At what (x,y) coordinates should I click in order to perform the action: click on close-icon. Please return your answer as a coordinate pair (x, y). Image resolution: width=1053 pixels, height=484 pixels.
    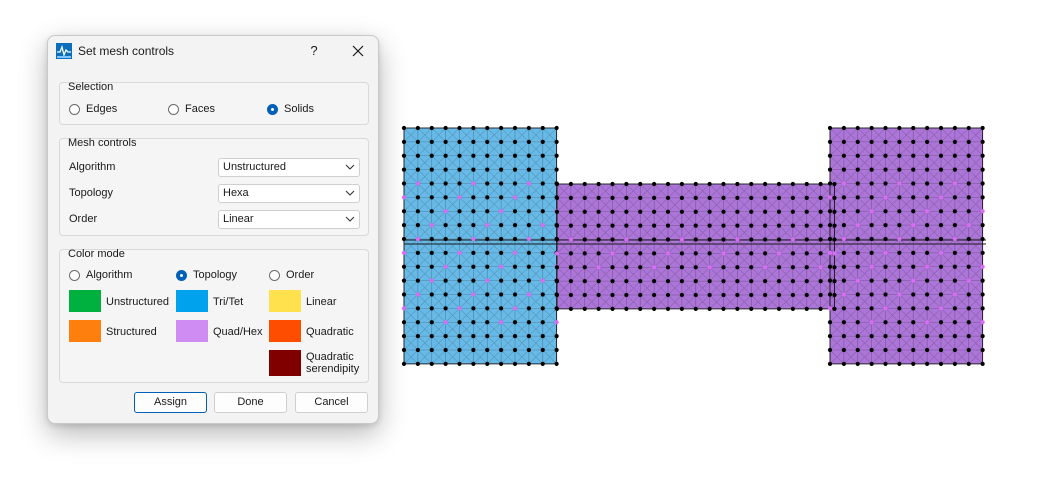
    Looking at the image, I should click on (358, 51).